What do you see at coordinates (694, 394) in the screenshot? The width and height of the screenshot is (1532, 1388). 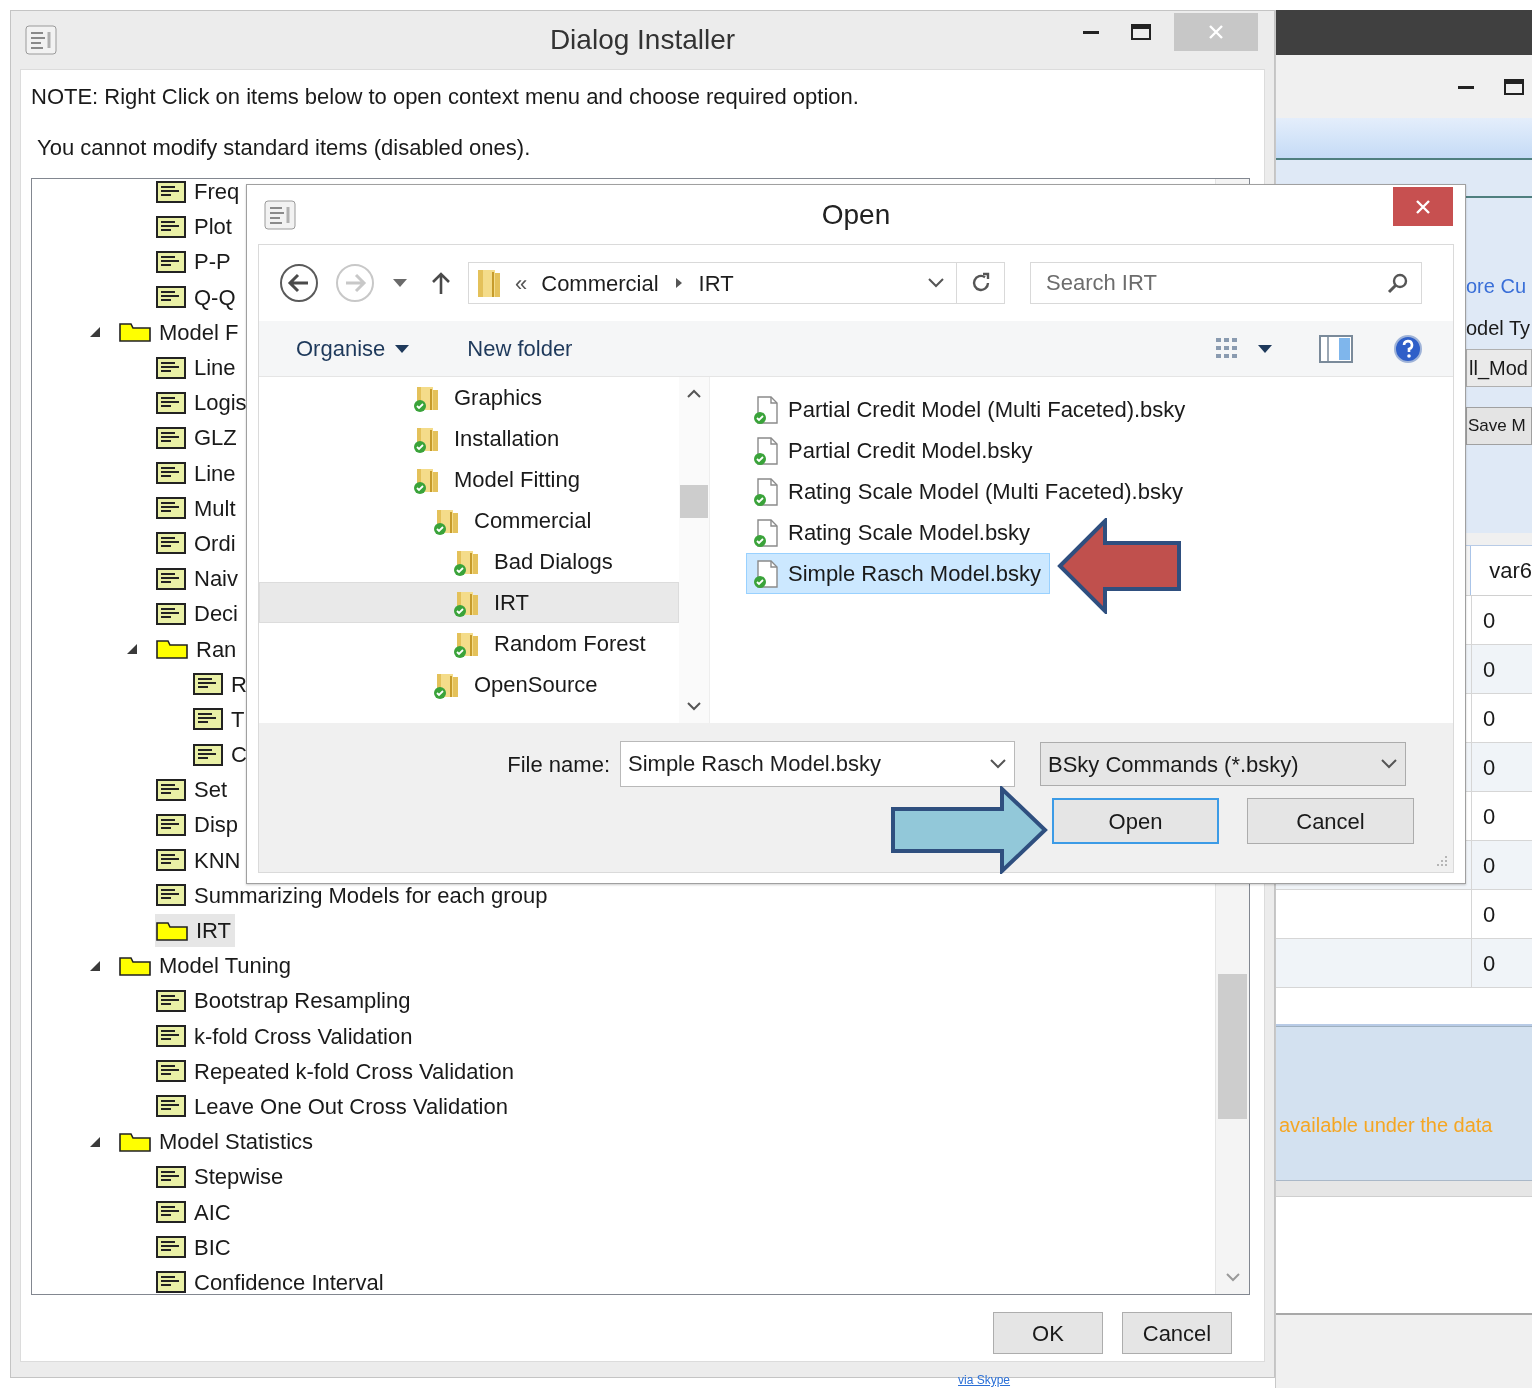 I see `scroll-up-icon` at bounding box center [694, 394].